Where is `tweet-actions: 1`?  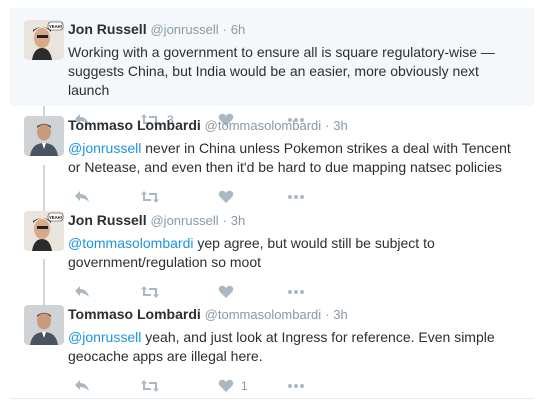
tweet-actions: 1 is located at coordinates (296, 386).